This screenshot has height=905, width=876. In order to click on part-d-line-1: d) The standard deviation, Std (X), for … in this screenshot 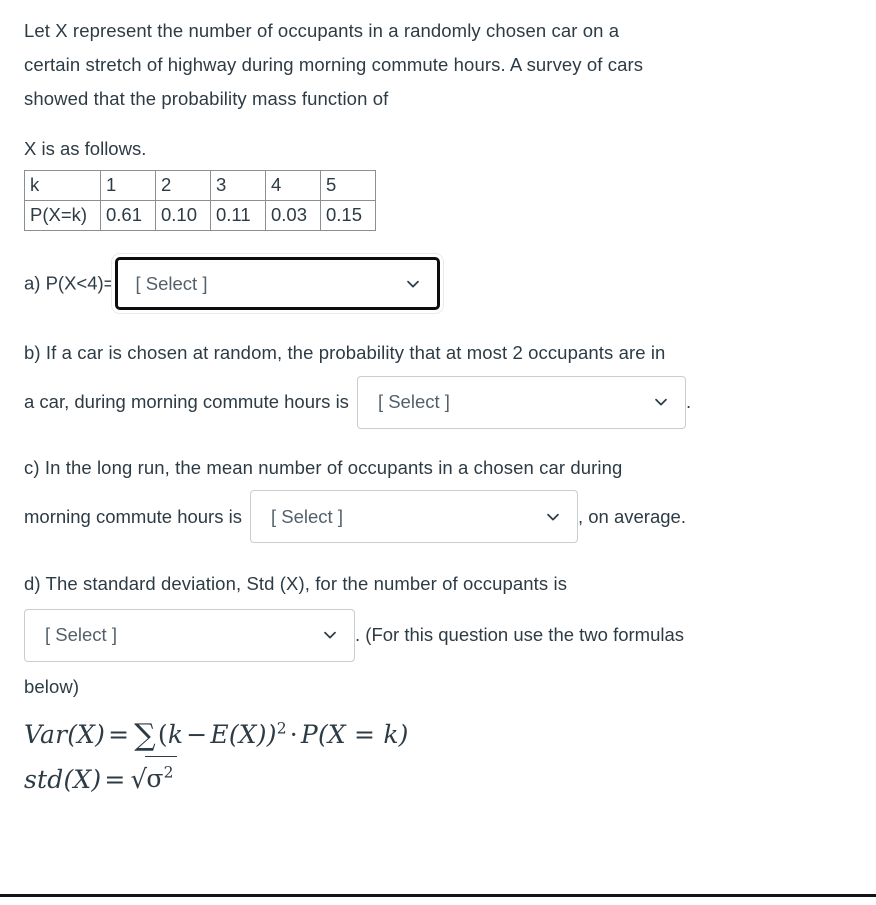, I will do `click(296, 584)`.